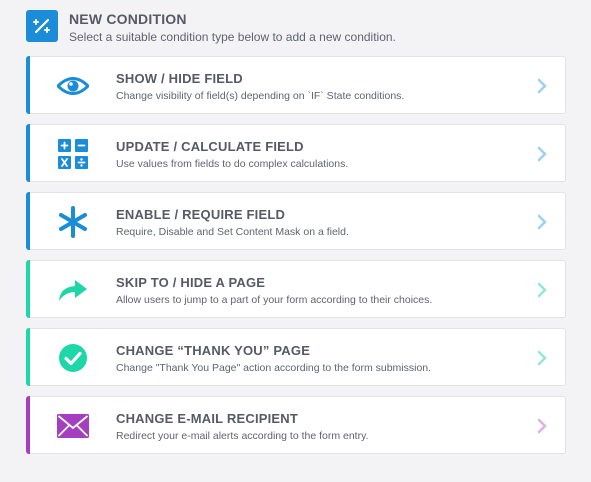 Image resolution: width=591 pixels, height=482 pixels. What do you see at coordinates (210, 146) in the screenshot?
I see `card-title: UPDATE / CALCULATE FIELD` at bounding box center [210, 146].